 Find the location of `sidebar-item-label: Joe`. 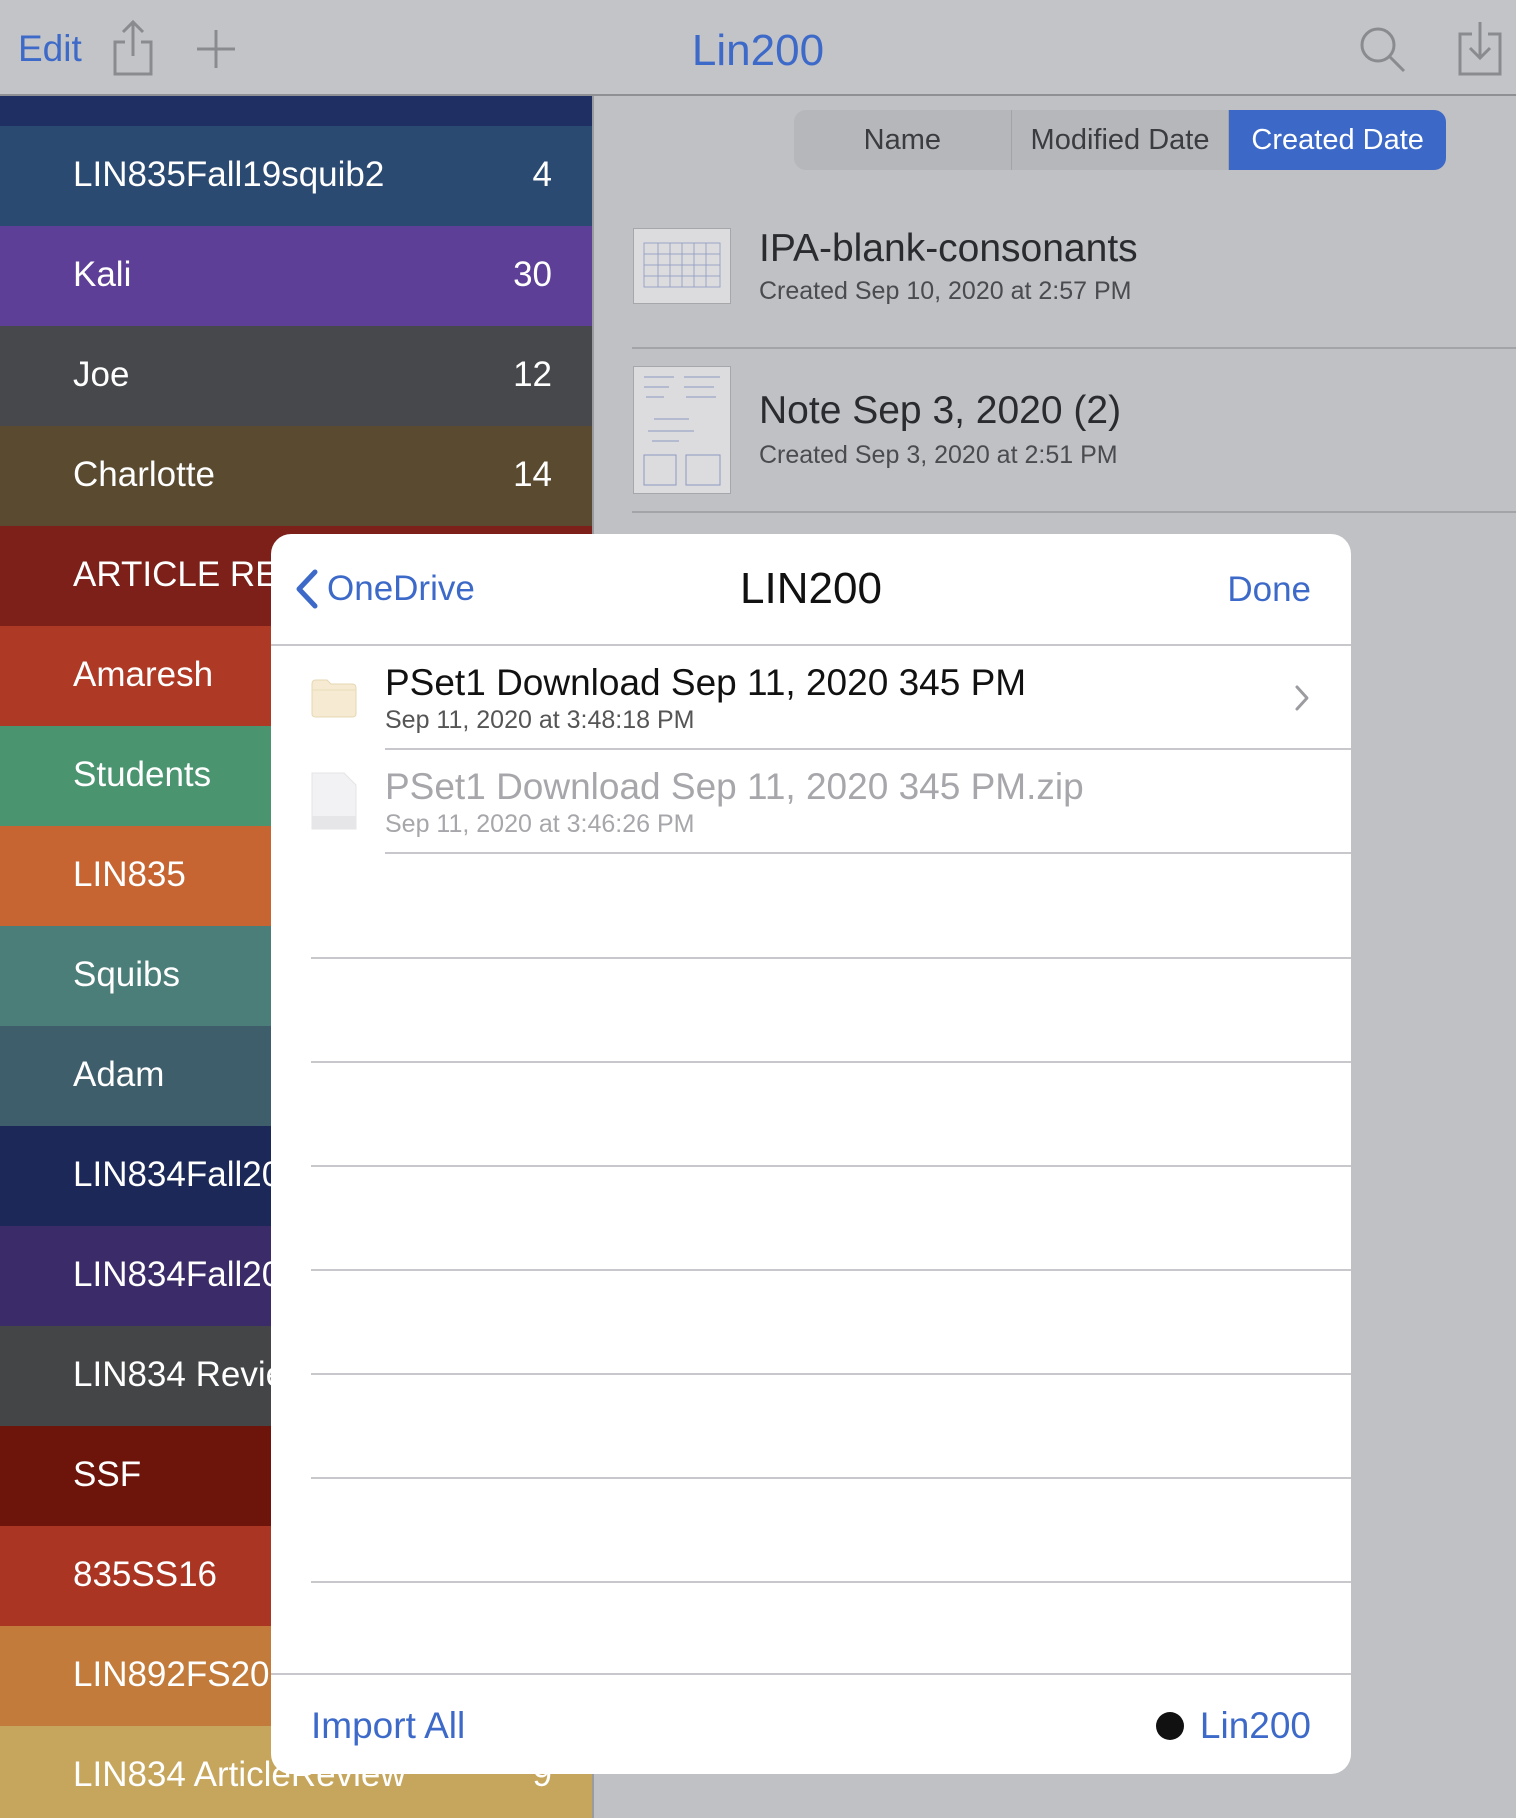

sidebar-item-label: Joe is located at coordinates (101, 374).